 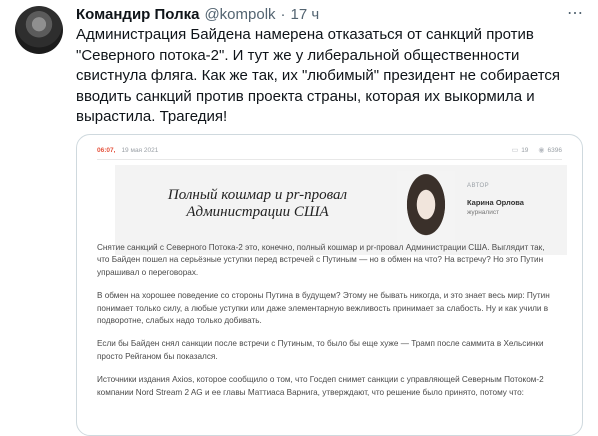 What do you see at coordinates (329, 159) in the screenshot?
I see `article-divider` at bounding box center [329, 159].